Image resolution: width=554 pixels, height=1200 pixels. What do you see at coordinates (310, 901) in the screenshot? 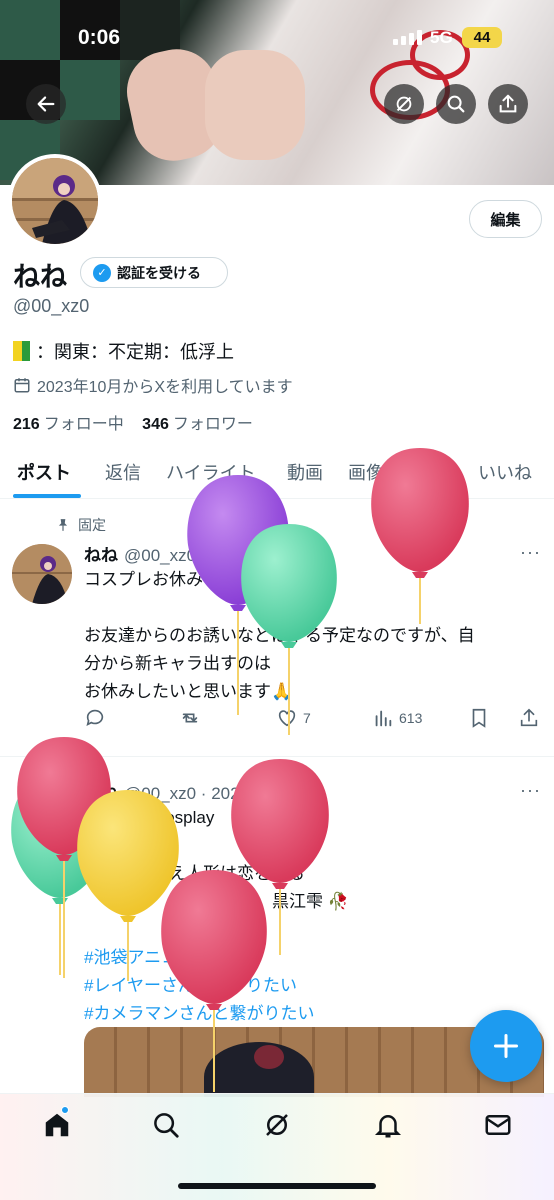
I see `post-line: 黒江雫 🥀` at bounding box center [310, 901].